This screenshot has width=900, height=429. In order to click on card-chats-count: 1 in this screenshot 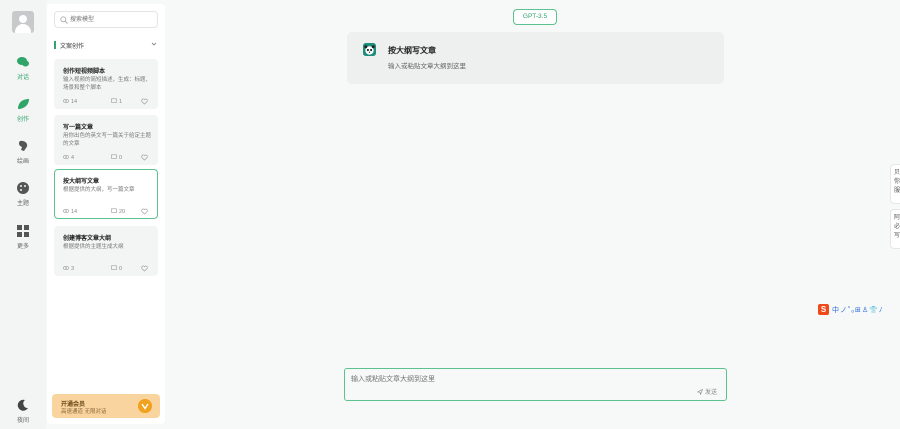, I will do `click(121, 102)`.